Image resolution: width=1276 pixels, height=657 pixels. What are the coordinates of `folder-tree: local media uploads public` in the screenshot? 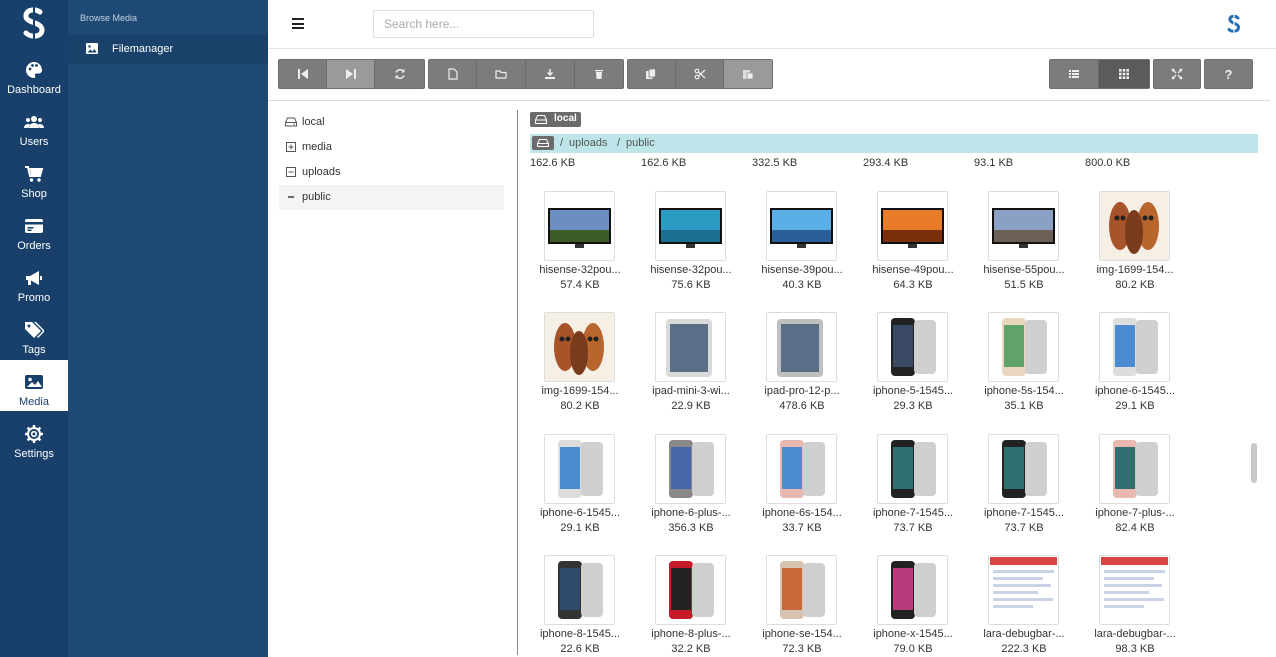 It's located at (391, 160).